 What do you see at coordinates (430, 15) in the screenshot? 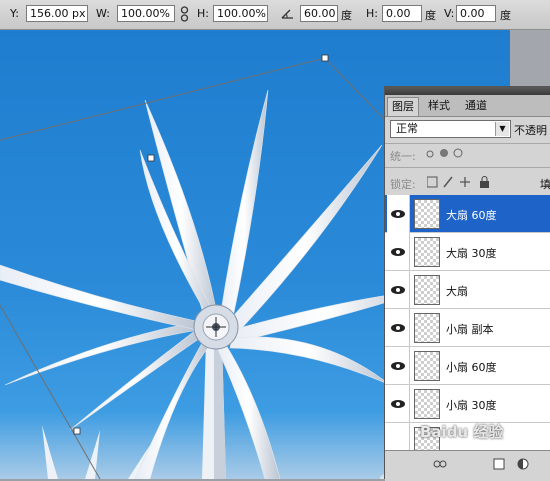
I see `horizontal-skew-unit: 度` at bounding box center [430, 15].